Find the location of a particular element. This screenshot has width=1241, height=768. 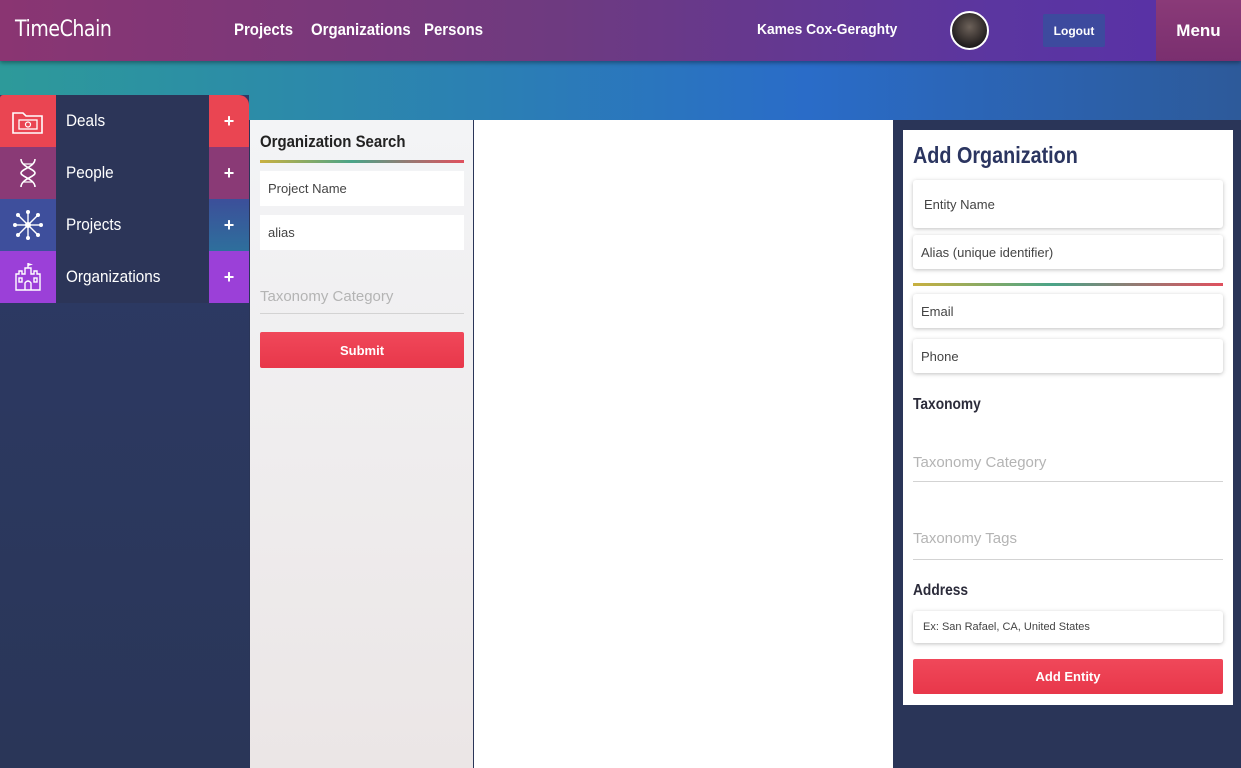

form-title: Add Organization is located at coordinates (995, 155).